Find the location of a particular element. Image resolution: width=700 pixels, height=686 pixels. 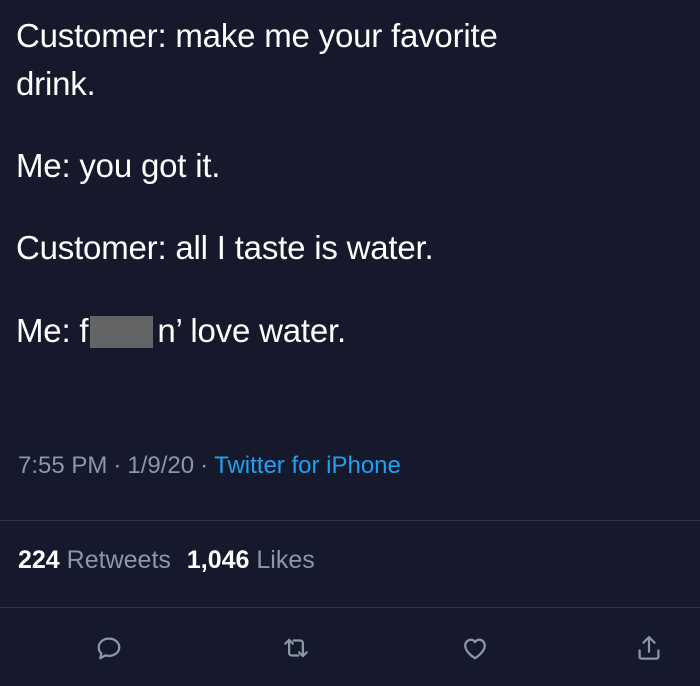

tweet-line: Customer: make me your favorite is located at coordinates (257, 35).